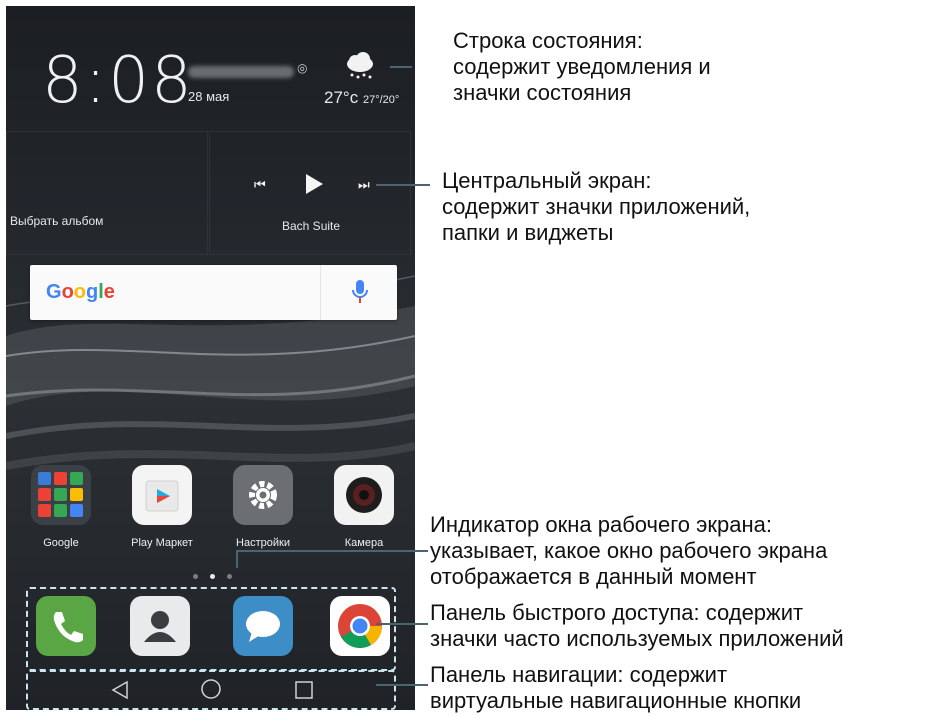  I want to click on callout-line-status, so click(401, 67).